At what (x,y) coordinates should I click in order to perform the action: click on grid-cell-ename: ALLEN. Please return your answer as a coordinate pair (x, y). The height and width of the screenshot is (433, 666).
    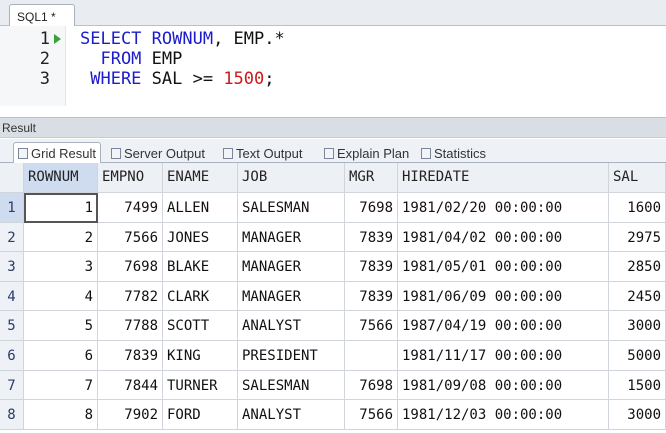
    Looking at the image, I should click on (200, 208).